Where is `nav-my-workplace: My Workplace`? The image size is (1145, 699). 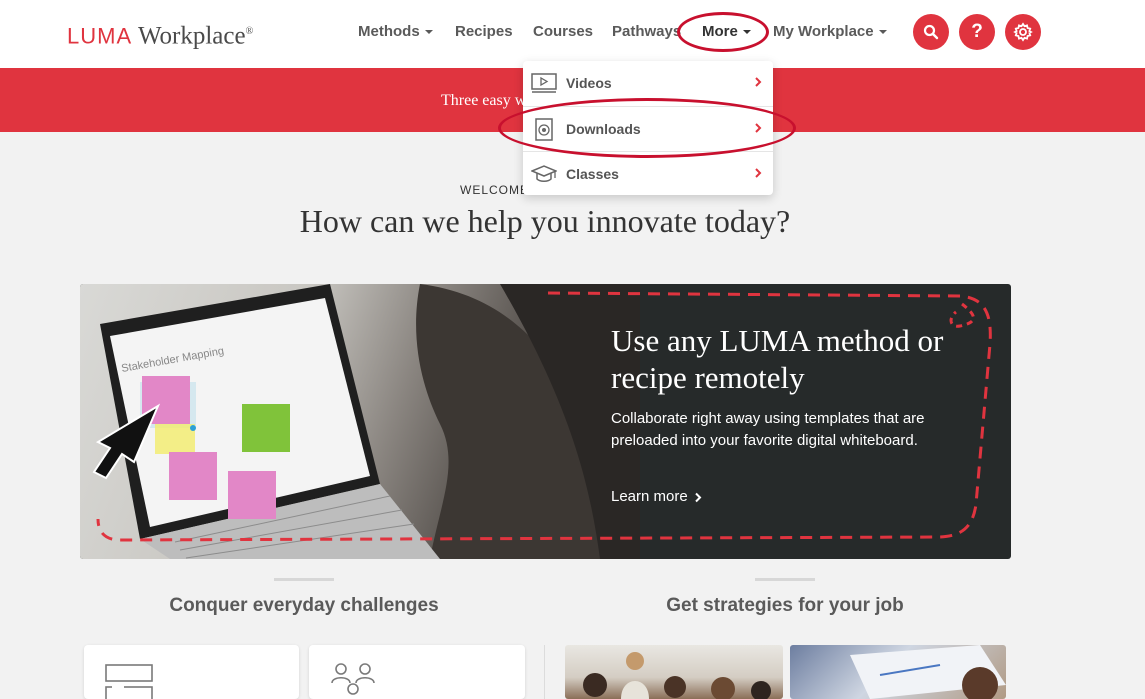
nav-my-workplace: My Workplace is located at coordinates (830, 33).